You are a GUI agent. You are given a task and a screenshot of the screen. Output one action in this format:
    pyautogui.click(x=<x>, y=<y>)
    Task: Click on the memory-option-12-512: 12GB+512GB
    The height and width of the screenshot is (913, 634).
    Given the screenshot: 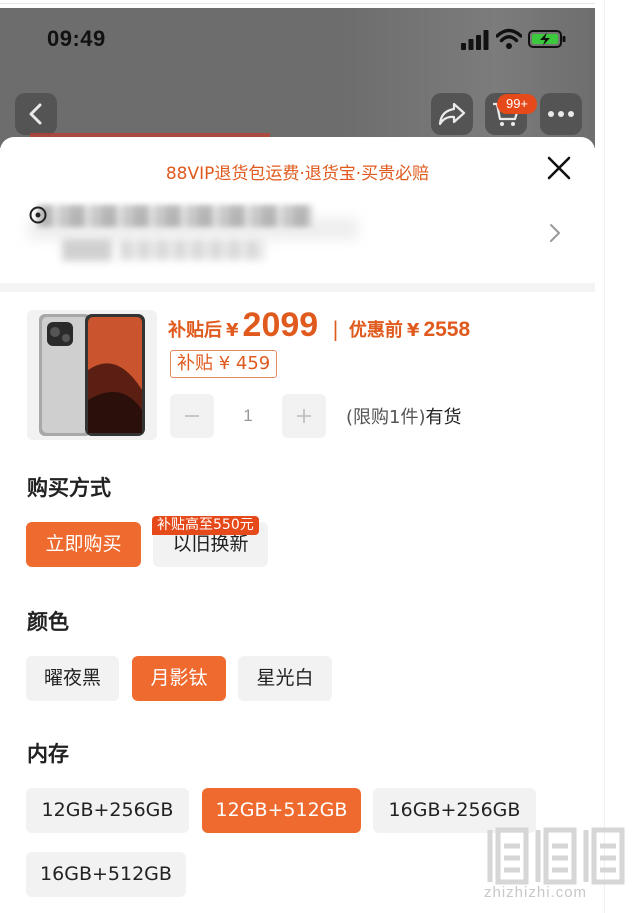 What is the action you would take?
    pyautogui.click(x=281, y=810)
    